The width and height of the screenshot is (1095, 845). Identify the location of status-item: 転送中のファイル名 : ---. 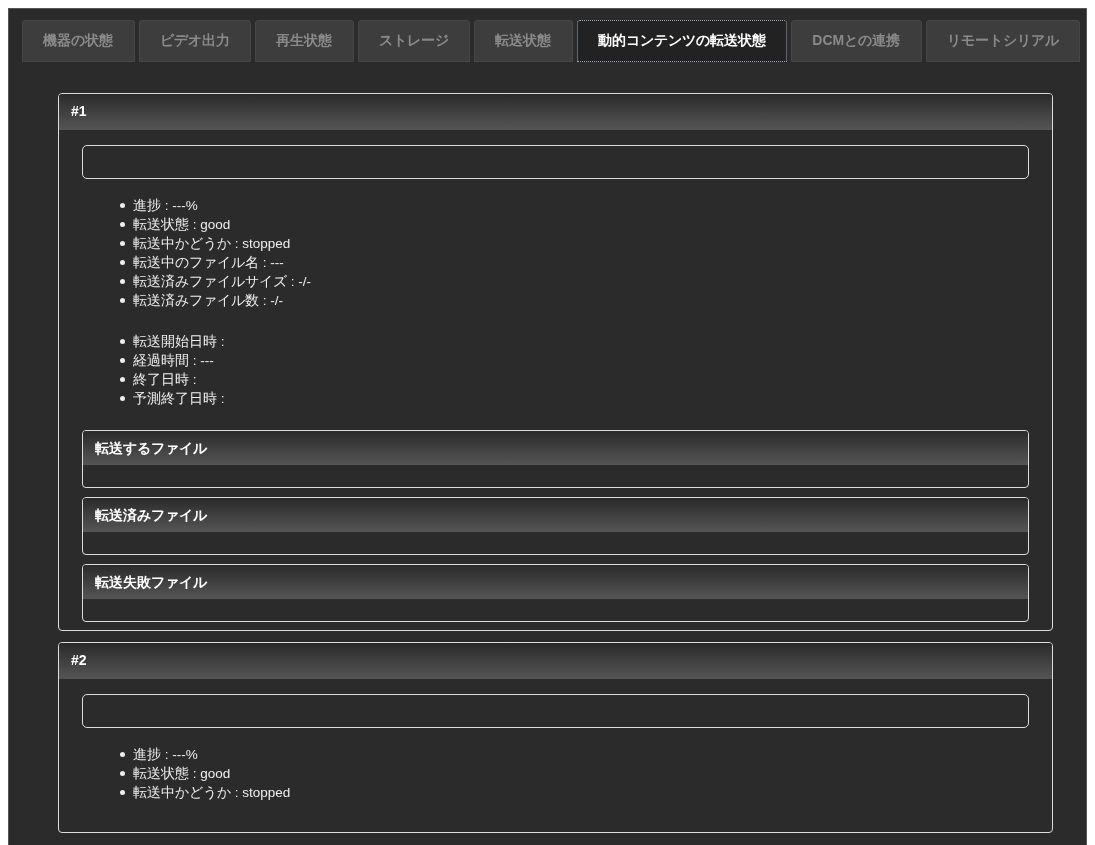
(208, 262).